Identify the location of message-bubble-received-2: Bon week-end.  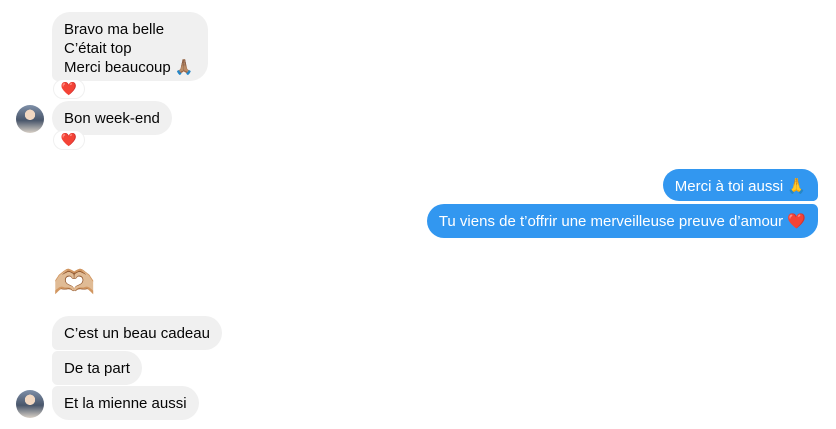
(112, 118).